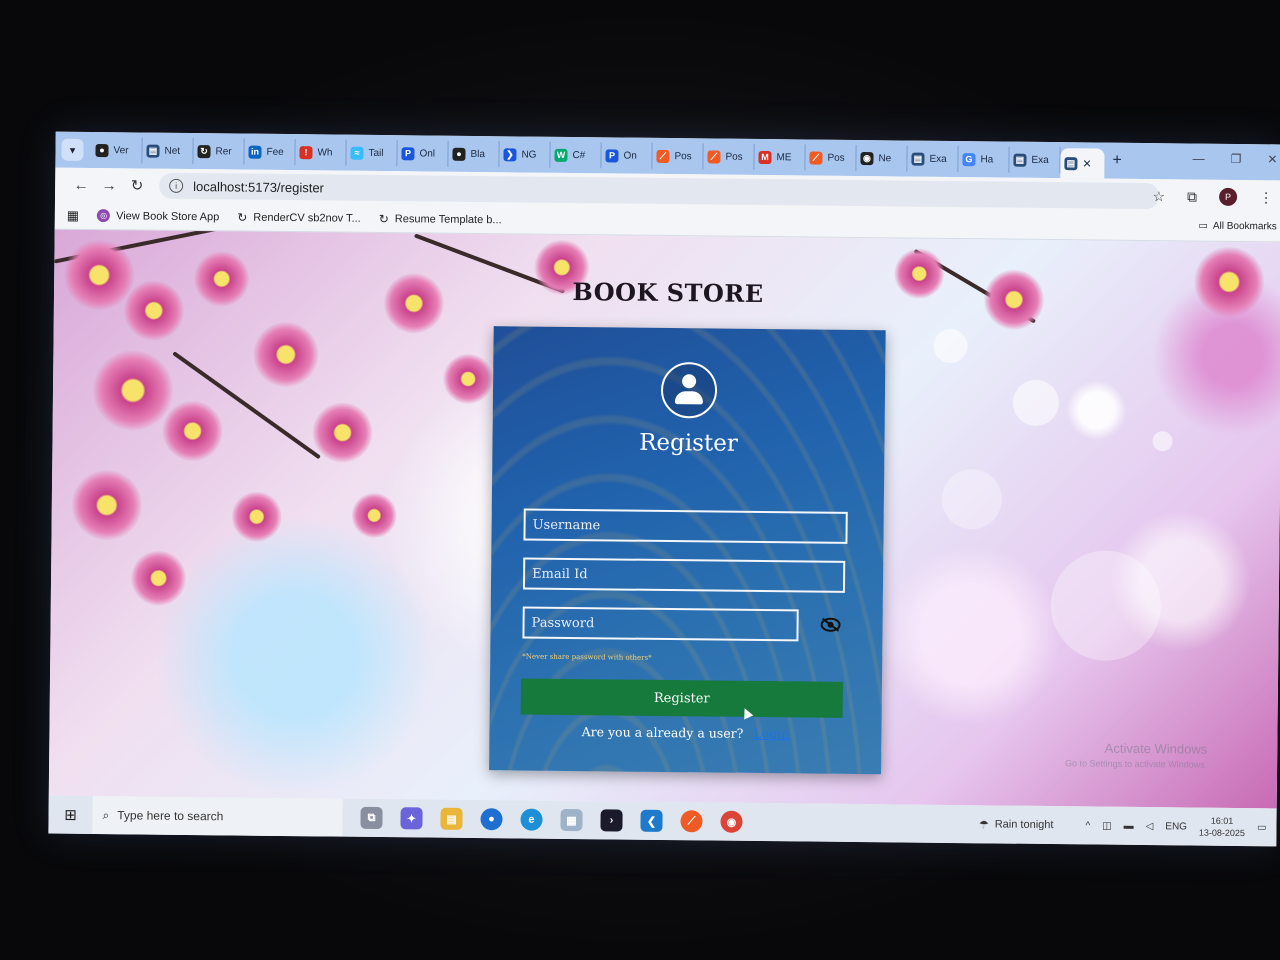 The width and height of the screenshot is (1280, 960). What do you see at coordinates (81, 184) in the screenshot?
I see `back-icon: ←` at bounding box center [81, 184].